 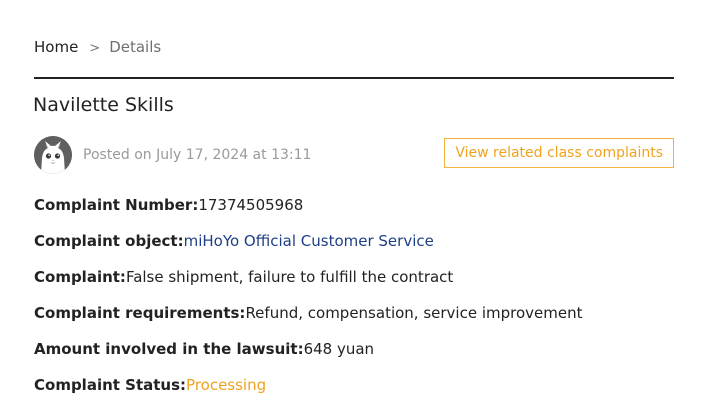 I want to click on posted-timestamp: Posted on July 17, 2024 at 13:11, so click(x=197, y=155).